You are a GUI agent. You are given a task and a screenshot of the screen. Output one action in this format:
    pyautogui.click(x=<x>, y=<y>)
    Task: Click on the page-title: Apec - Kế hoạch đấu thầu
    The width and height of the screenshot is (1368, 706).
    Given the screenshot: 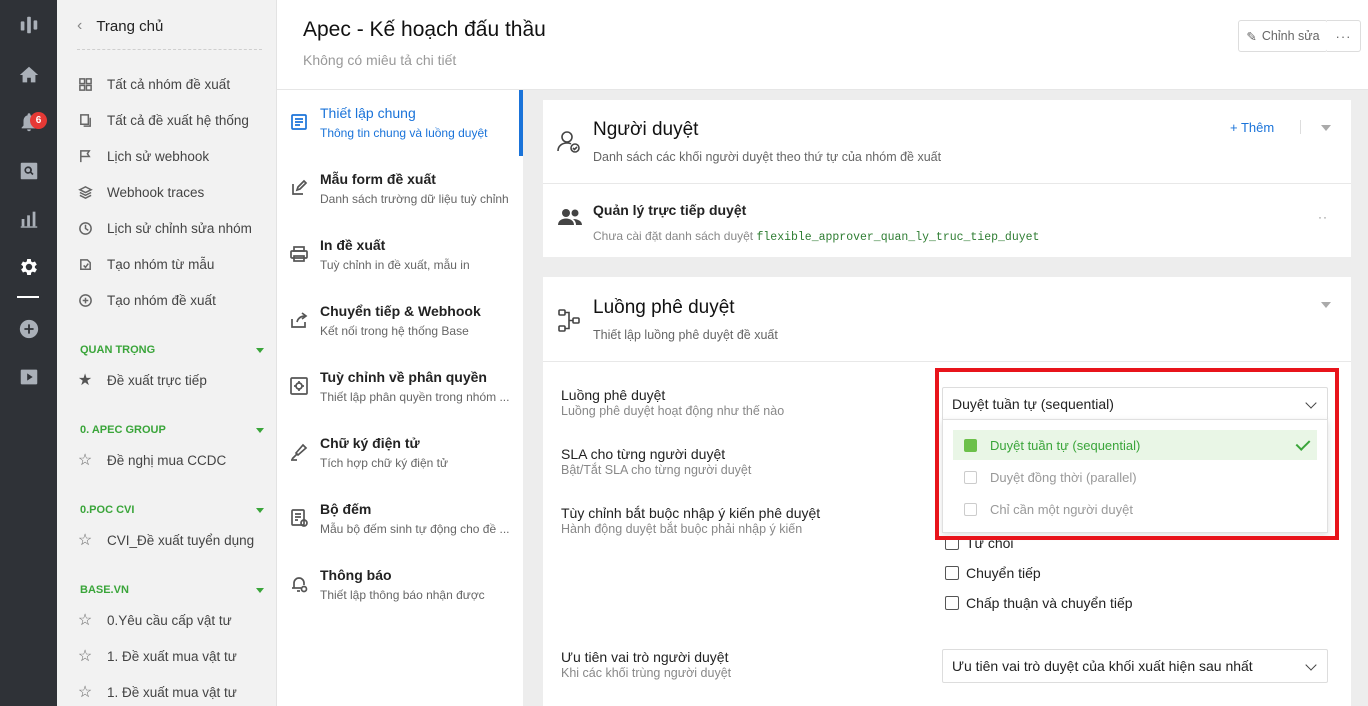 What is the action you would take?
    pyautogui.click(x=424, y=29)
    